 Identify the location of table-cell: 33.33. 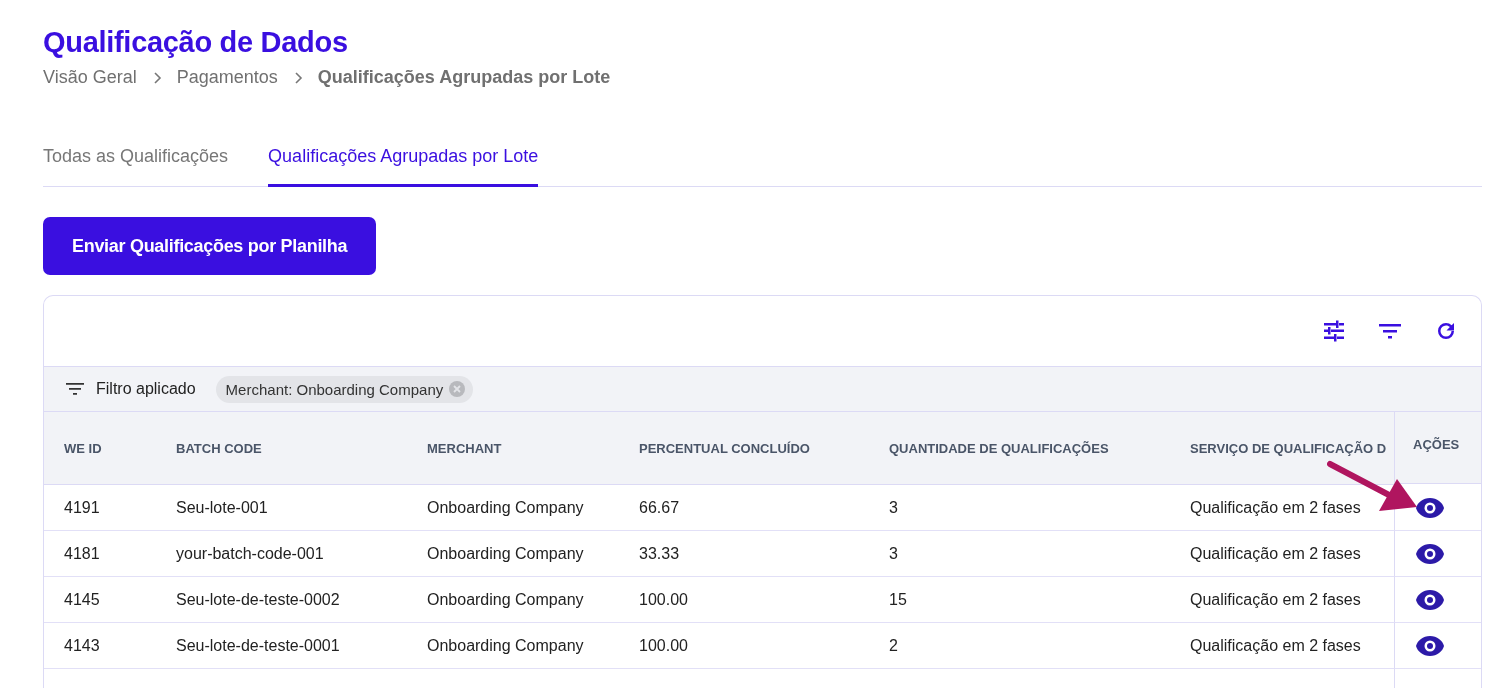
(744, 554).